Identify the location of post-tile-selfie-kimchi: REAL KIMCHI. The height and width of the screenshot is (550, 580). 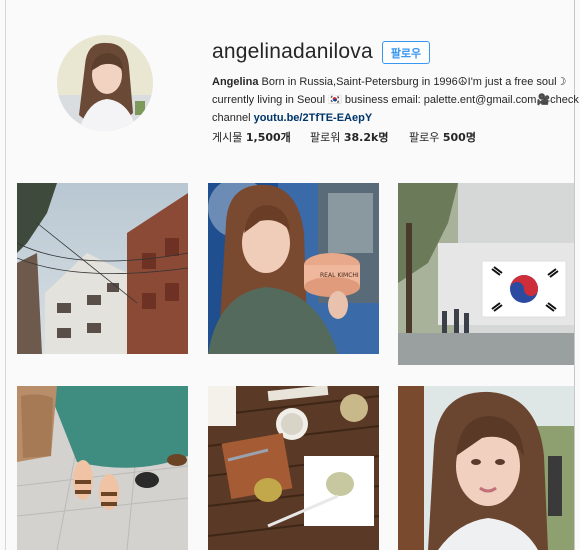
(293, 268).